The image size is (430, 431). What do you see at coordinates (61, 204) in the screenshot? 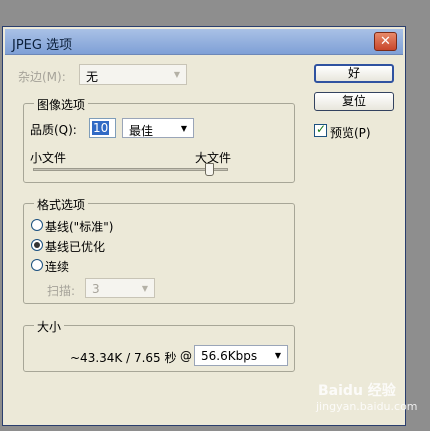
I see `format-options-legend: 格式选项` at bounding box center [61, 204].